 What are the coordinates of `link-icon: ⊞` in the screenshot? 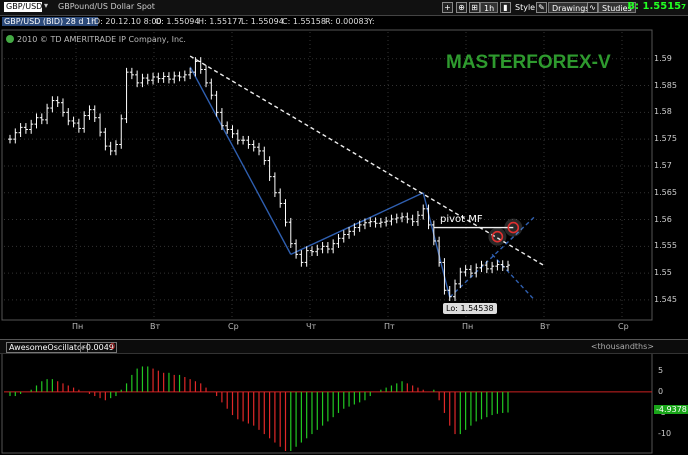 It's located at (474, 7).